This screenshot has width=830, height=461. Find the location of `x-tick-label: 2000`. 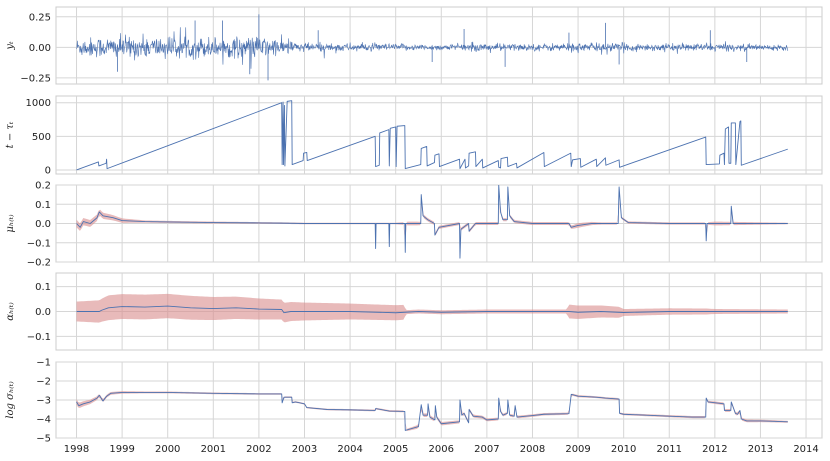

x-tick-label: 2000 is located at coordinates (167, 449).